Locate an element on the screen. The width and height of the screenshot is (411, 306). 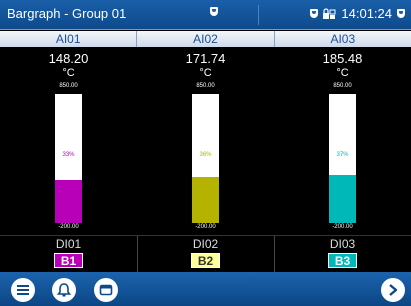
channel-headers: AI01 AI02 AI03 is located at coordinates (205, 39).